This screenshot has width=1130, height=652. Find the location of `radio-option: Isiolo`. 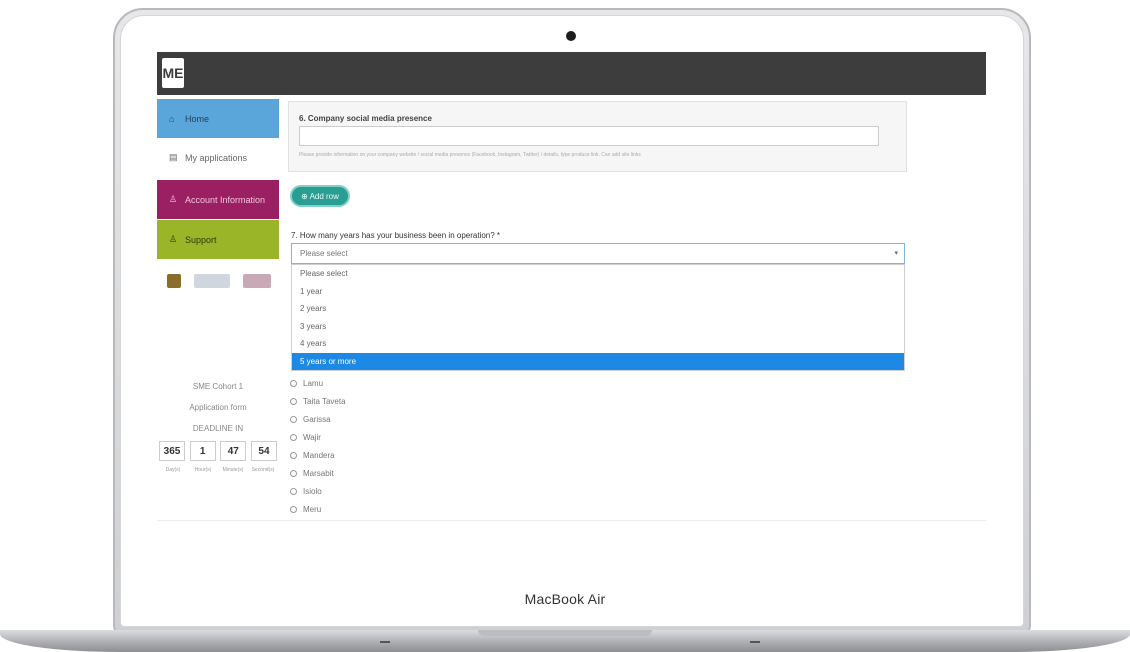

radio-option: Isiolo is located at coordinates (390, 491).